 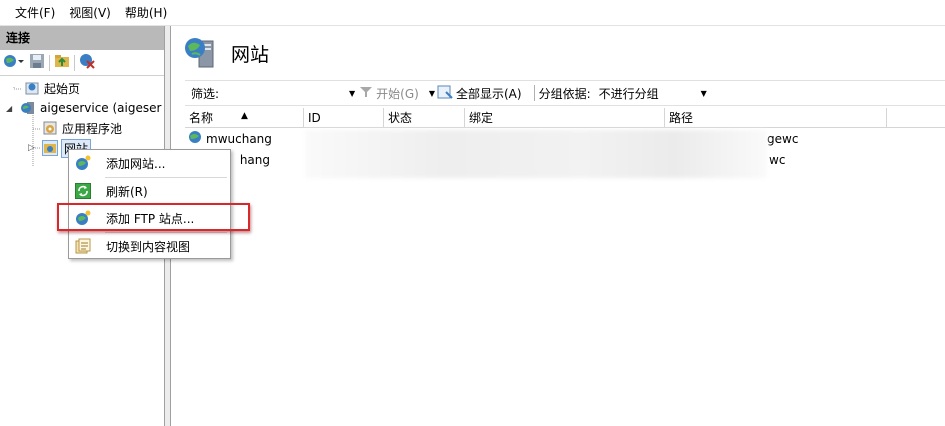 I want to click on switch-content-label: 切换到内容视图, so click(x=148, y=246).